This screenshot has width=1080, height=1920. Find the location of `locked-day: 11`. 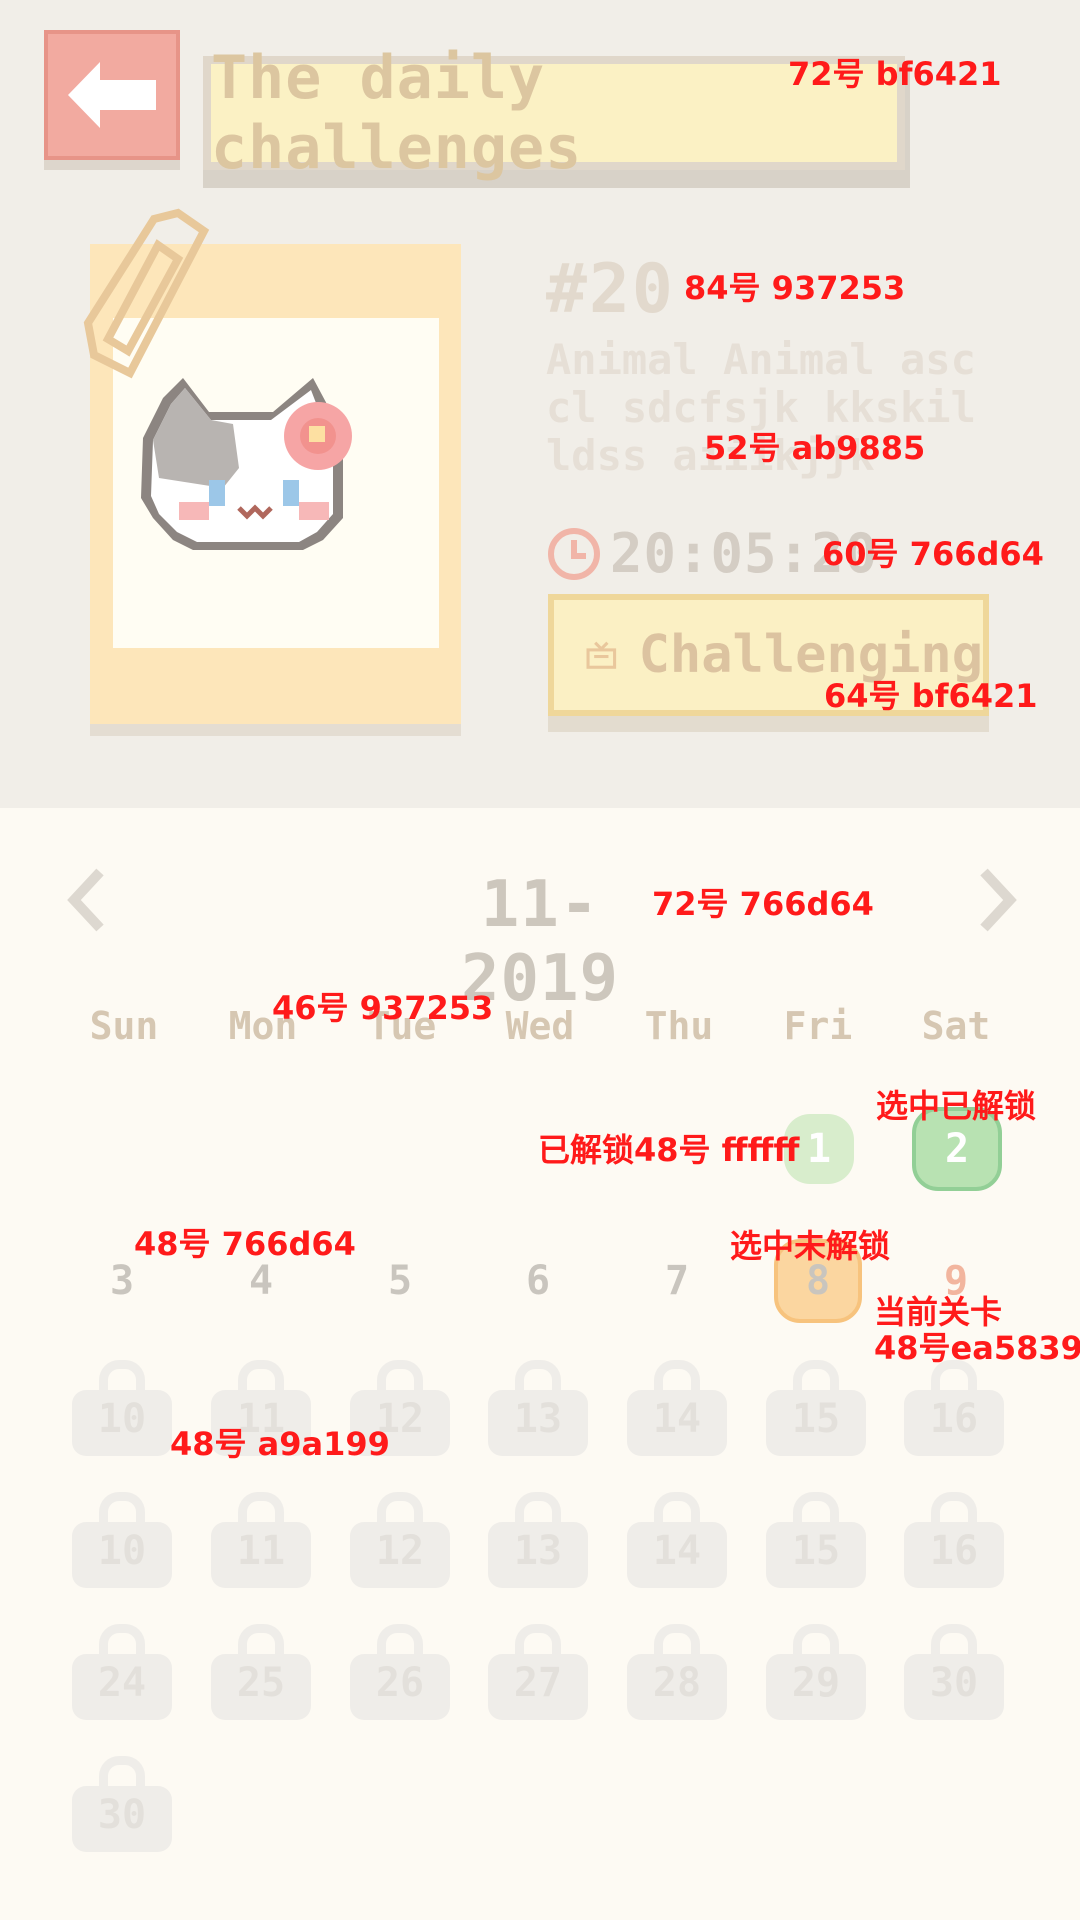

locked-day: 11 is located at coordinates (261, 1542).